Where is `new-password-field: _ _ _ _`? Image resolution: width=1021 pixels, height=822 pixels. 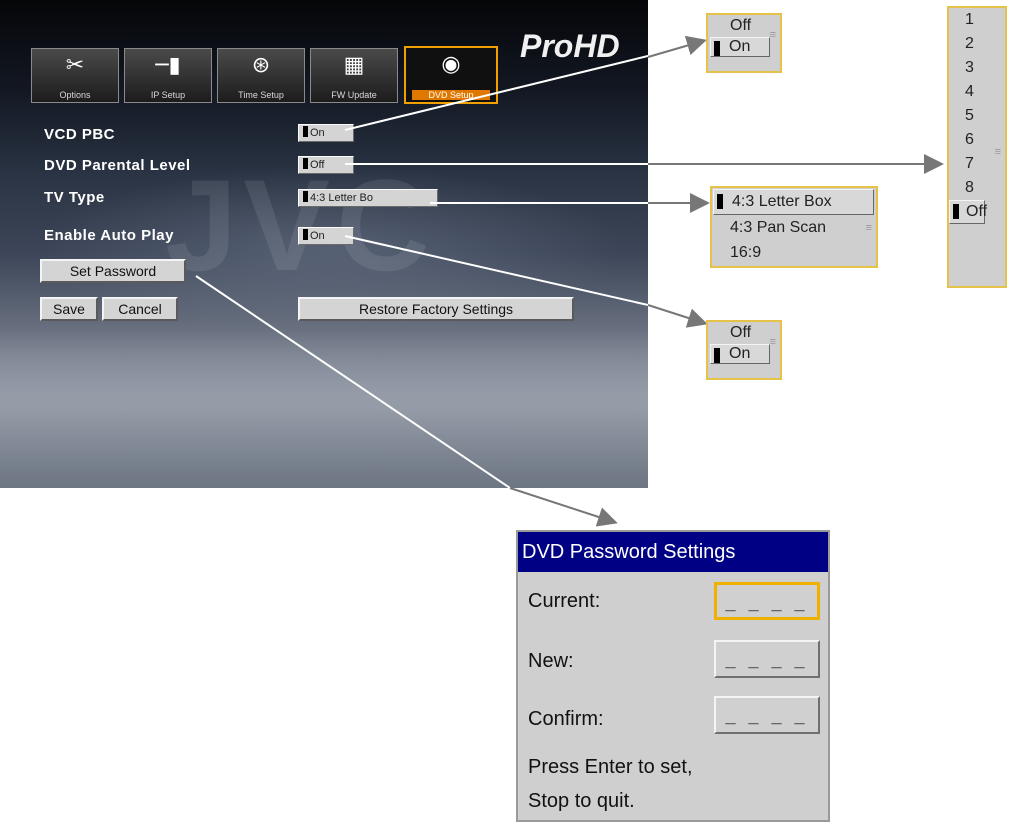 new-password-field: _ _ _ _ is located at coordinates (767, 659).